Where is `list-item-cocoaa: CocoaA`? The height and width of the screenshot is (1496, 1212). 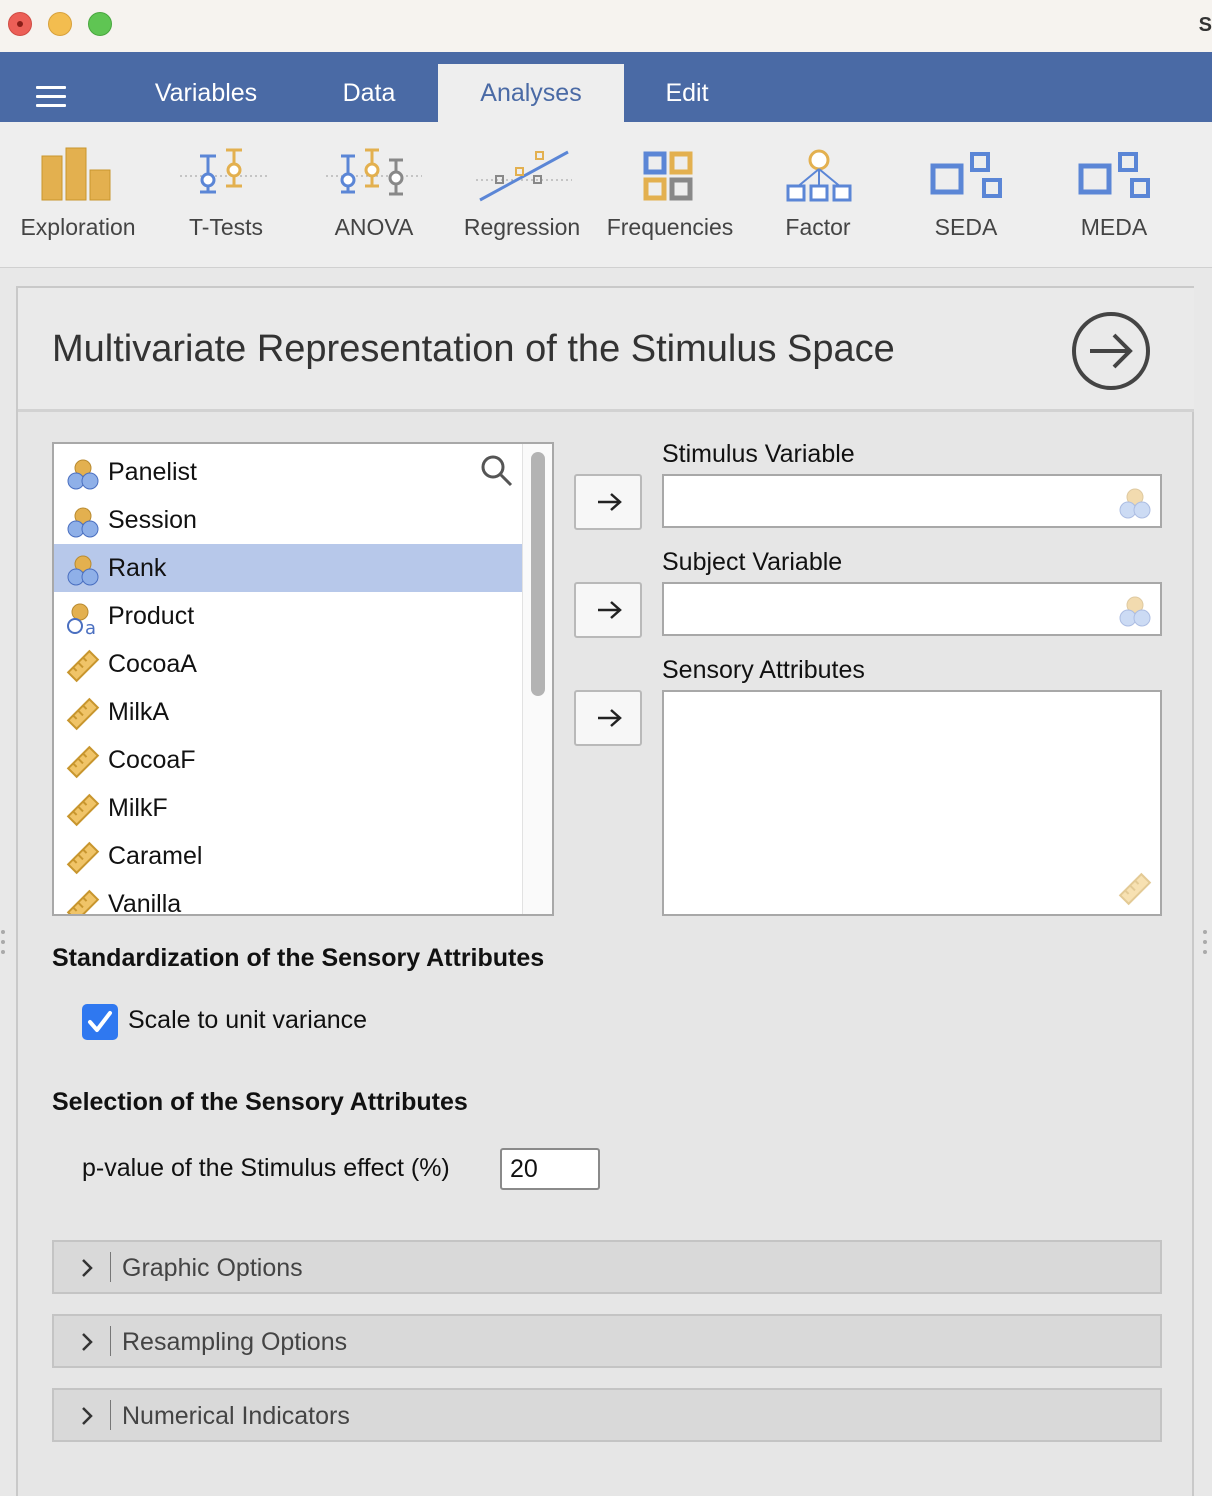 list-item-cocoaa: CocoaA is located at coordinates (288, 664).